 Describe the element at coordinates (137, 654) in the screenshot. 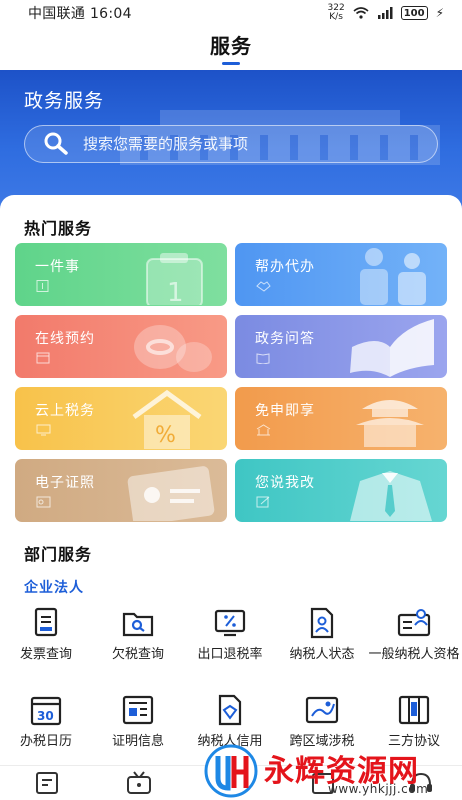

I see `grid-label: 欠税查询` at that location.